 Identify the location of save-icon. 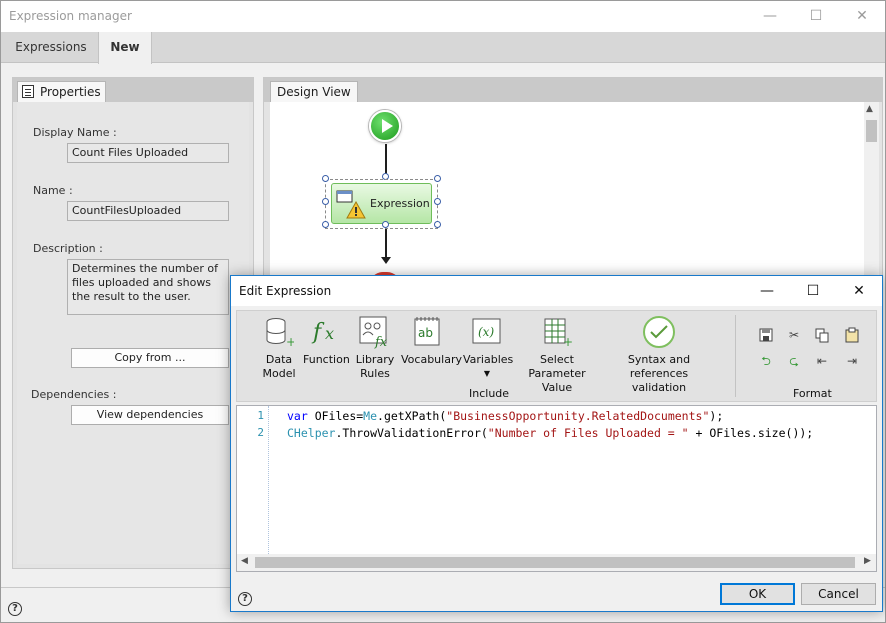
(766, 335).